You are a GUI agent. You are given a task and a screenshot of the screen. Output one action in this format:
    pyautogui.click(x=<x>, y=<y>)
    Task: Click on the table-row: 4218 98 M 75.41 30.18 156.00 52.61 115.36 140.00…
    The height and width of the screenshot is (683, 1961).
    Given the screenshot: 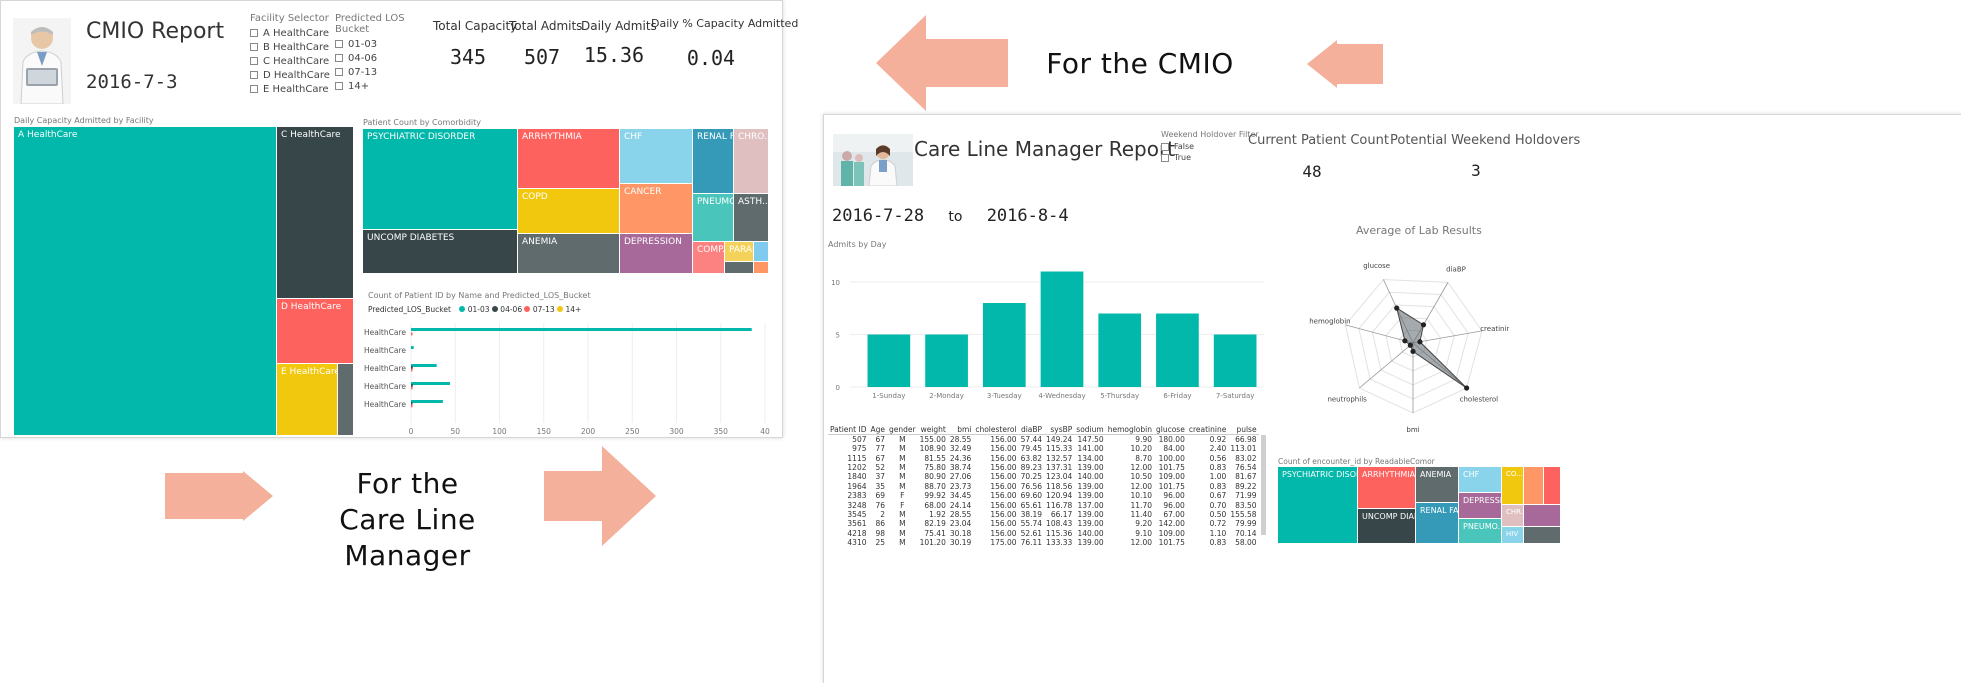 What is the action you would take?
    pyautogui.click(x=1043, y=533)
    